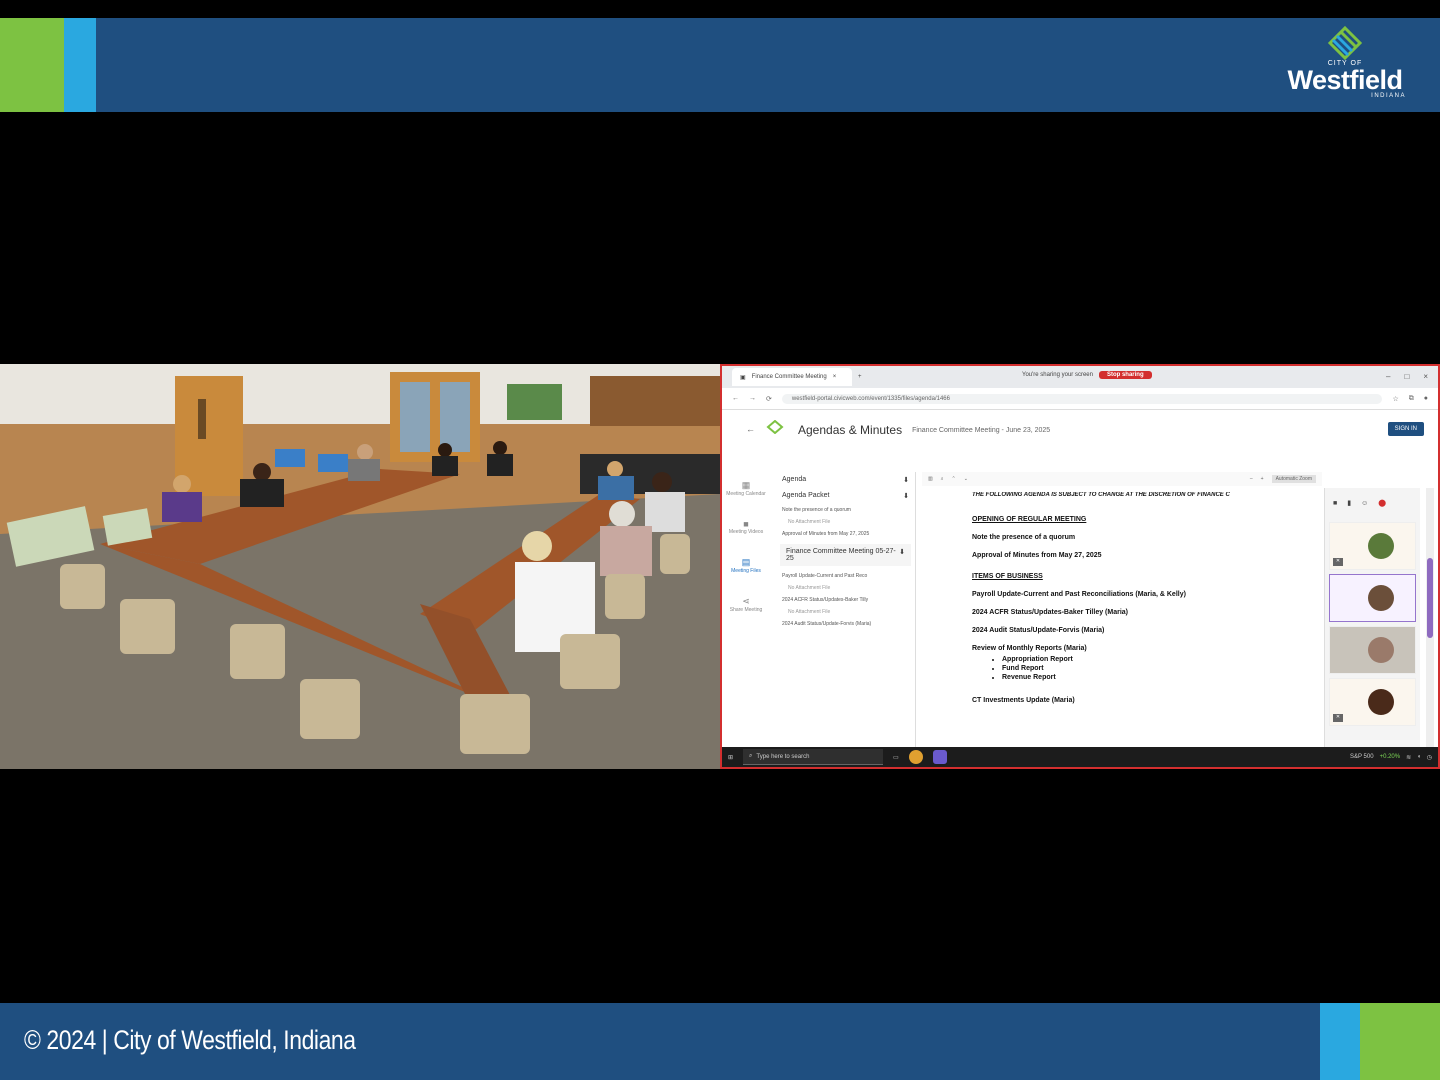 Image resolution: width=1440 pixels, height=1080 pixels. I want to click on search-icon: ⌕, so click(751, 756).